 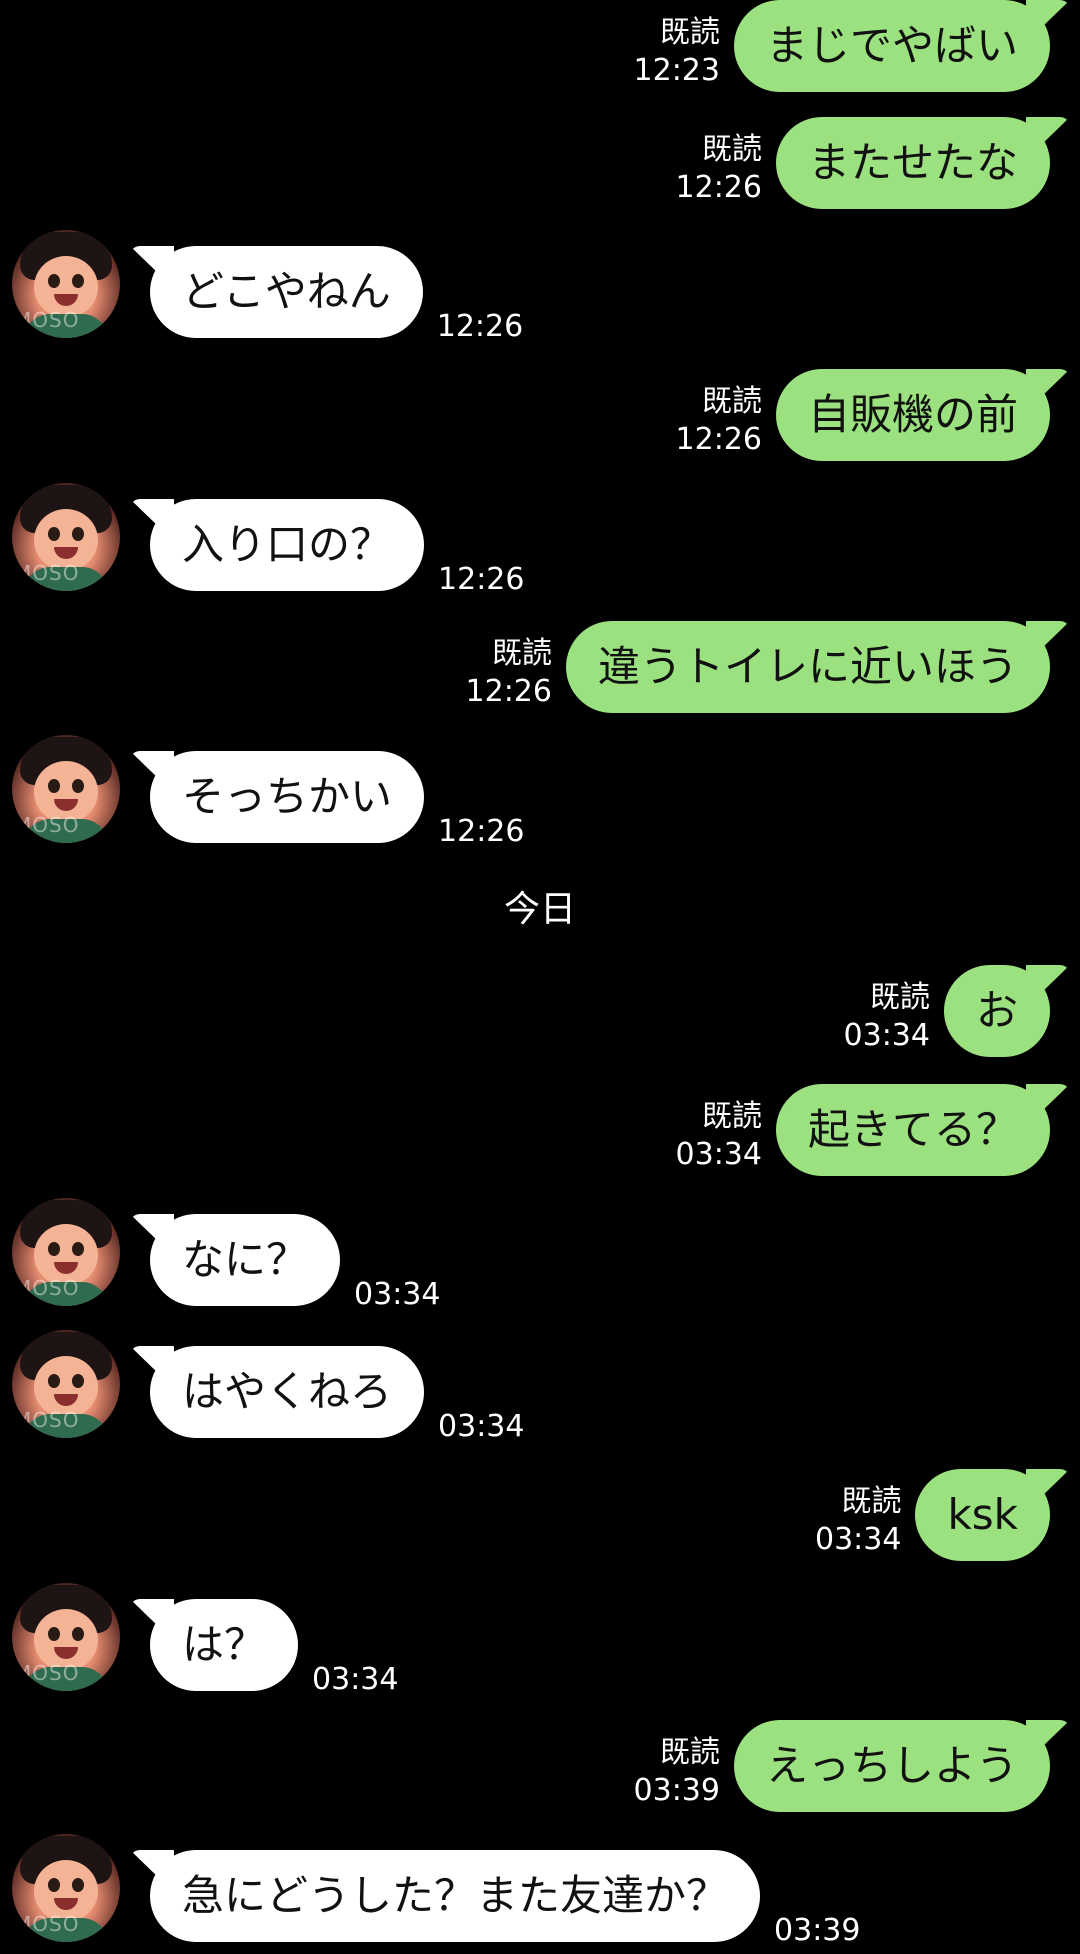 I want to click on message-sent: 既読 03:34 ksk, so click(x=940, y=1515).